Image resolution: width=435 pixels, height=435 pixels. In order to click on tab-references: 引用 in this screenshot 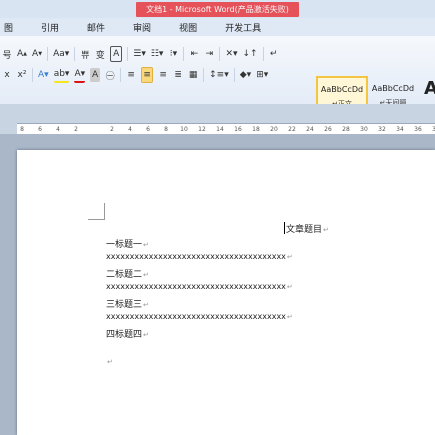, I will do `click(50, 27)`.